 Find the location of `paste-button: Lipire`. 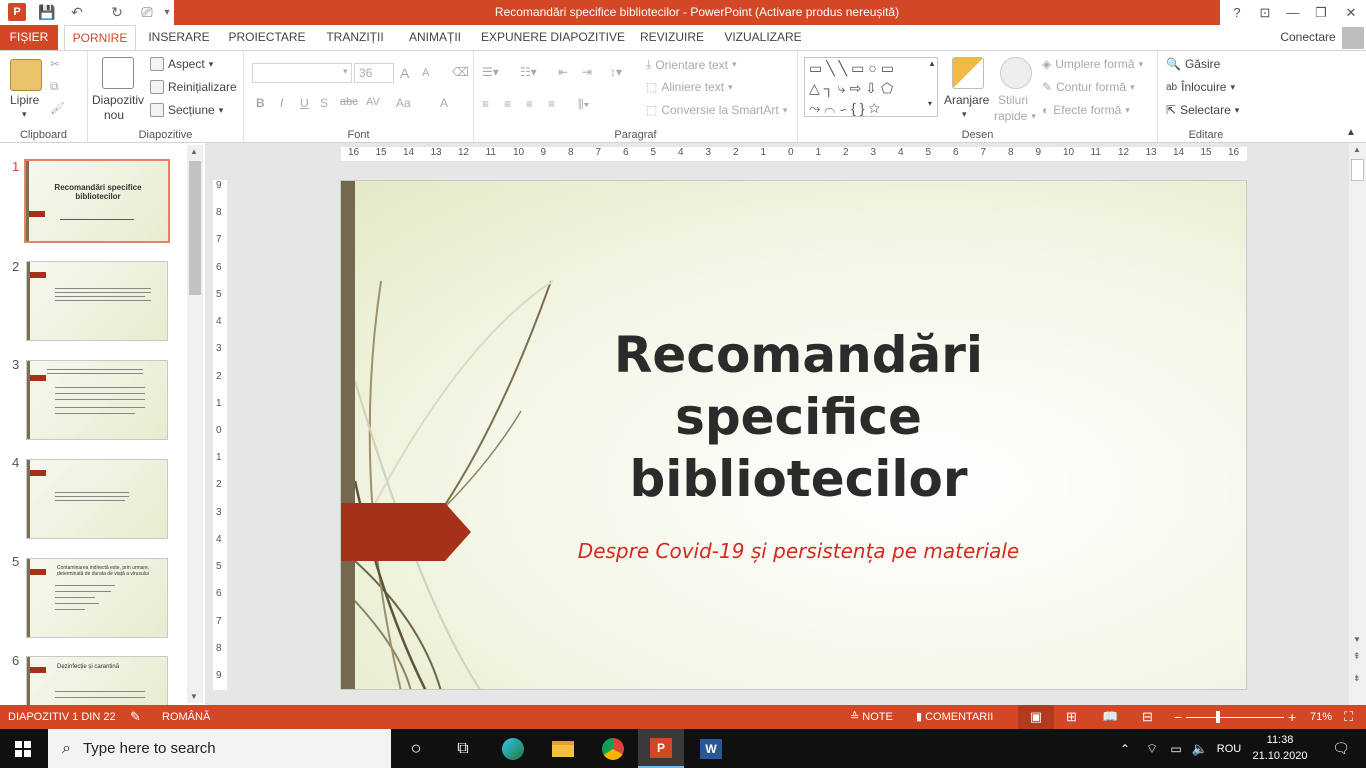

paste-button: Lipire is located at coordinates (24, 100).